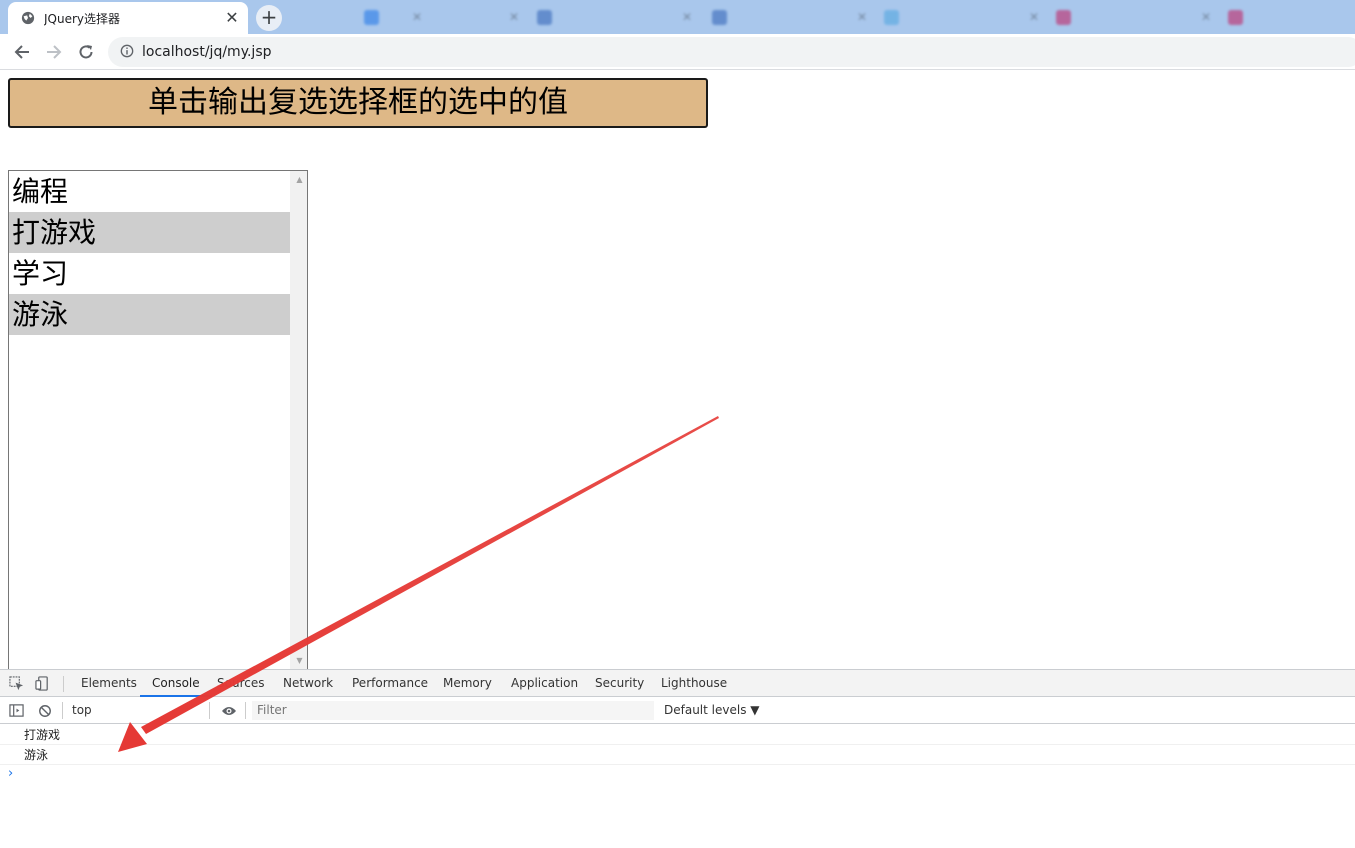 Image resolution: width=1355 pixels, height=848 pixels. What do you see at coordinates (269, 18) in the screenshot?
I see `new-tab-button: +` at bounding box center [269, 18].